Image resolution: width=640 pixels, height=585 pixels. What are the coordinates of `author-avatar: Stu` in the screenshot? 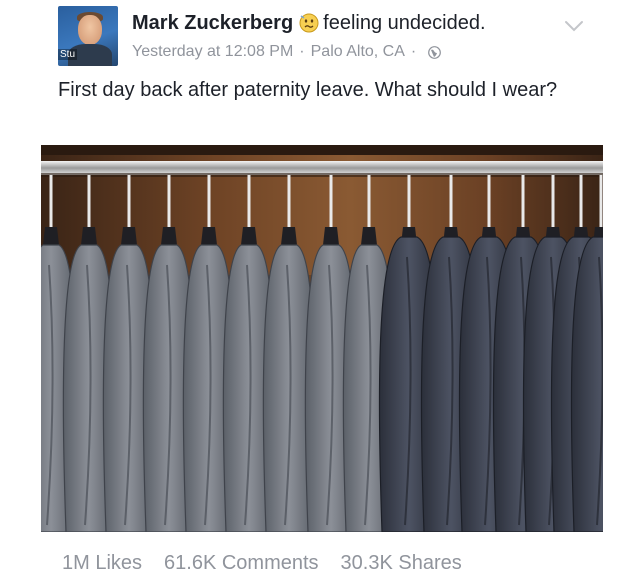 It's located at (88, 36).